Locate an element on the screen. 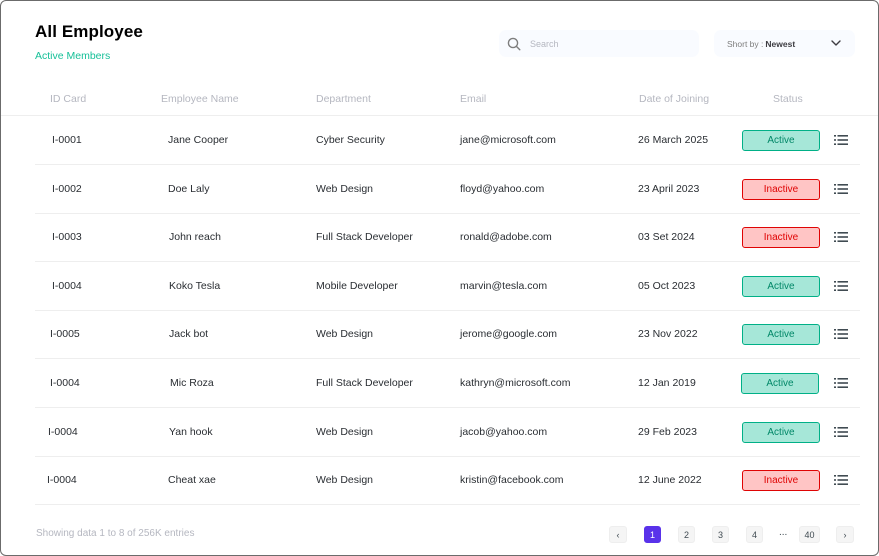  page-subtitle: Active Members is located at coordinates (73, 56).